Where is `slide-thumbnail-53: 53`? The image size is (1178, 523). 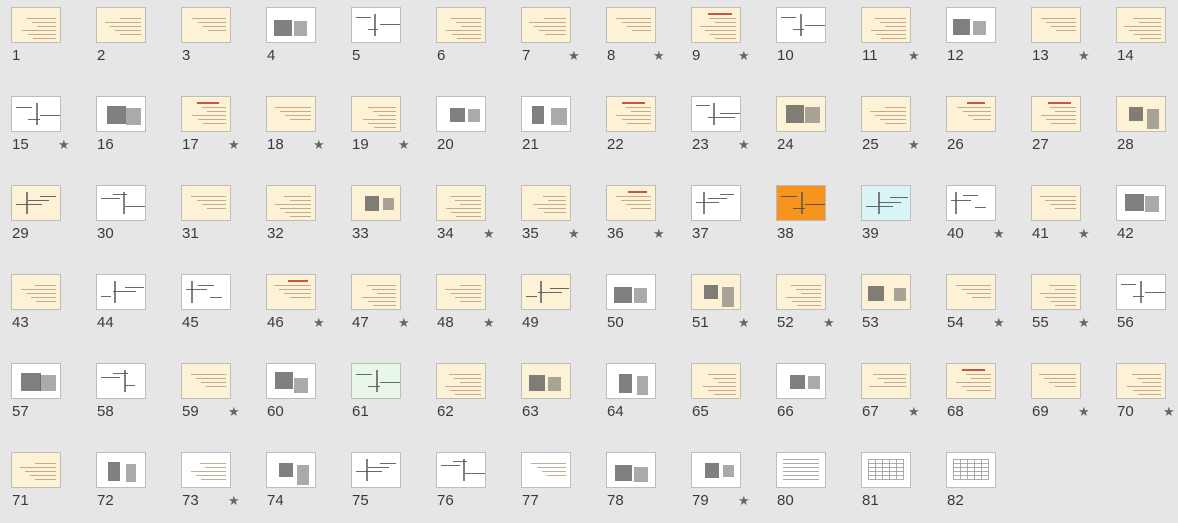
slide-thumbnail-53: 53 is located at coordinates (901, 313).